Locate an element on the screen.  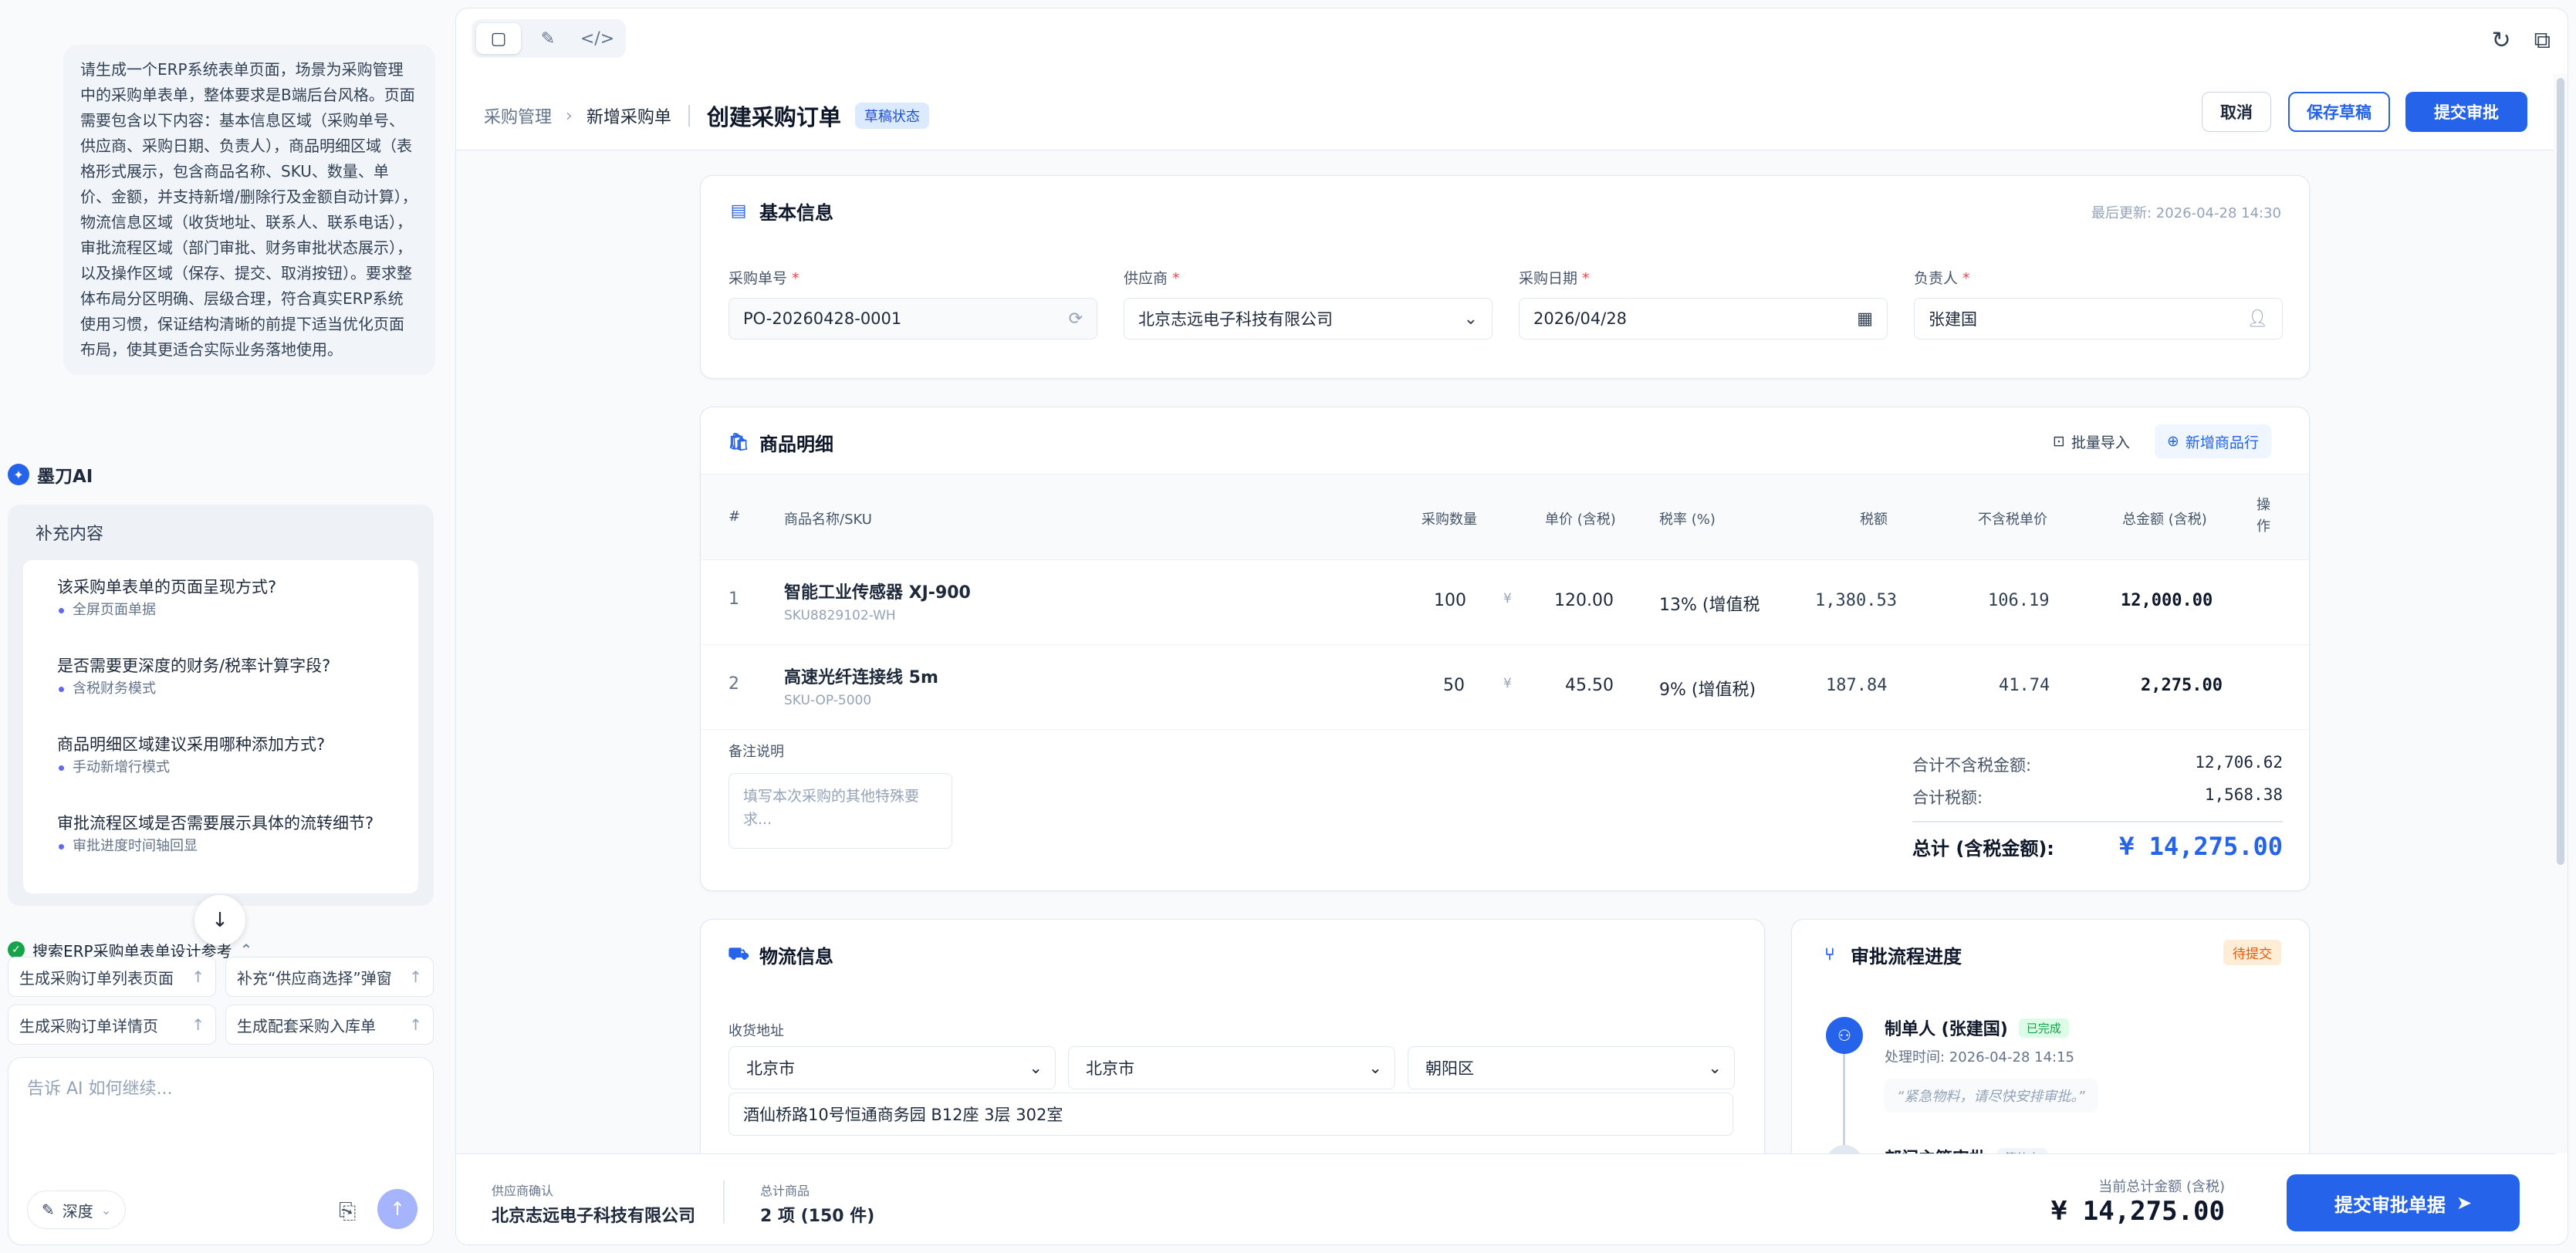
basic-info-title: ▤ 基本信息 is located at coordinates (781, 211).